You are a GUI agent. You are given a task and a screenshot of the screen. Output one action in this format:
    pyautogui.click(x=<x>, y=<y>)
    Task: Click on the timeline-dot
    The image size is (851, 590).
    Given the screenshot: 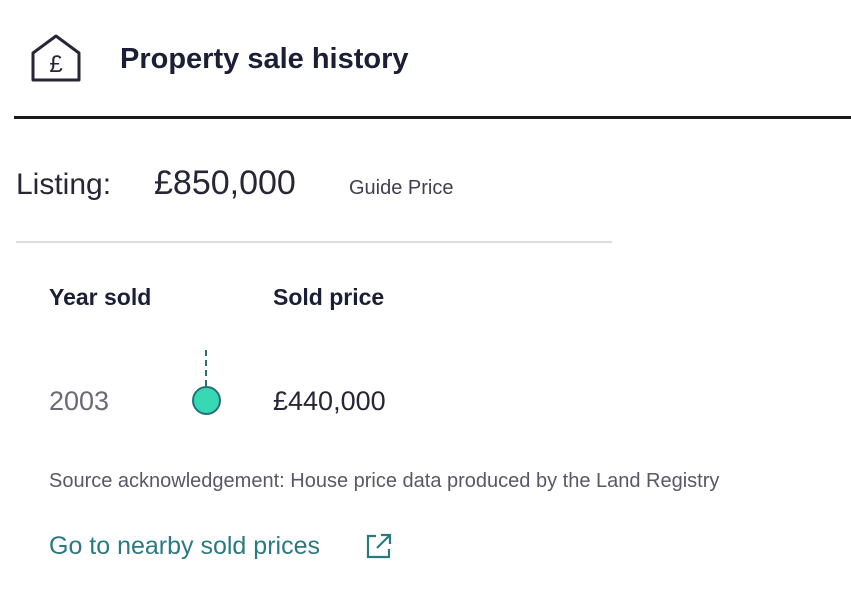 What is the action you would take?
    pyautogui.click(x=206, y=400)
    